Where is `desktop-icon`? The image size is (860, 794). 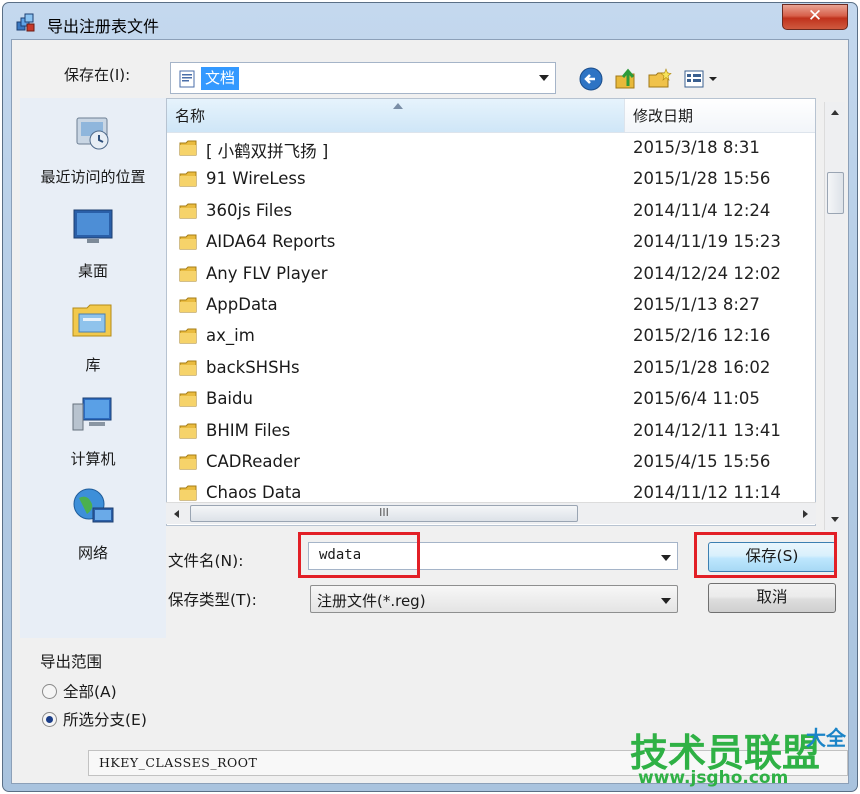
desktop-icon is located at coordinates (93, 226).